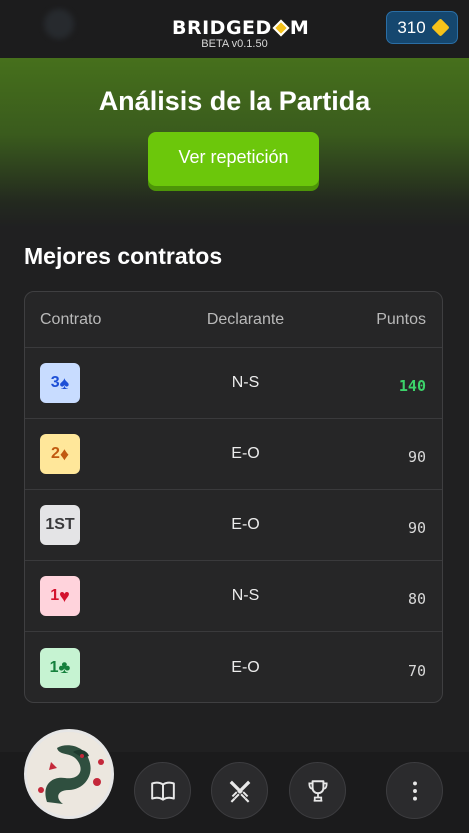  I want to click on column-header-contract: Contrato, so click(71, 319).